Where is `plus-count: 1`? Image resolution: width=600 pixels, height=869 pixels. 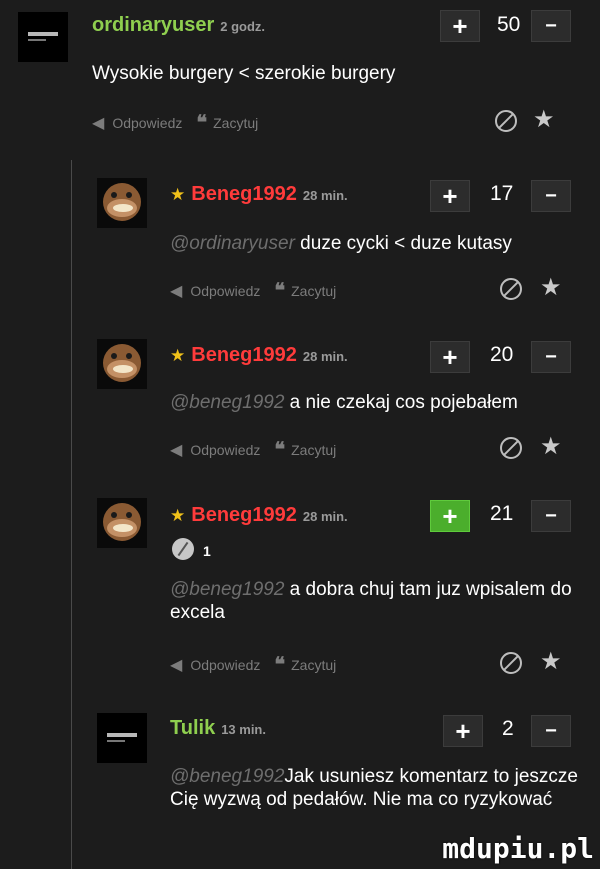
plus-count: 1 is located at coordinates (207, 551).